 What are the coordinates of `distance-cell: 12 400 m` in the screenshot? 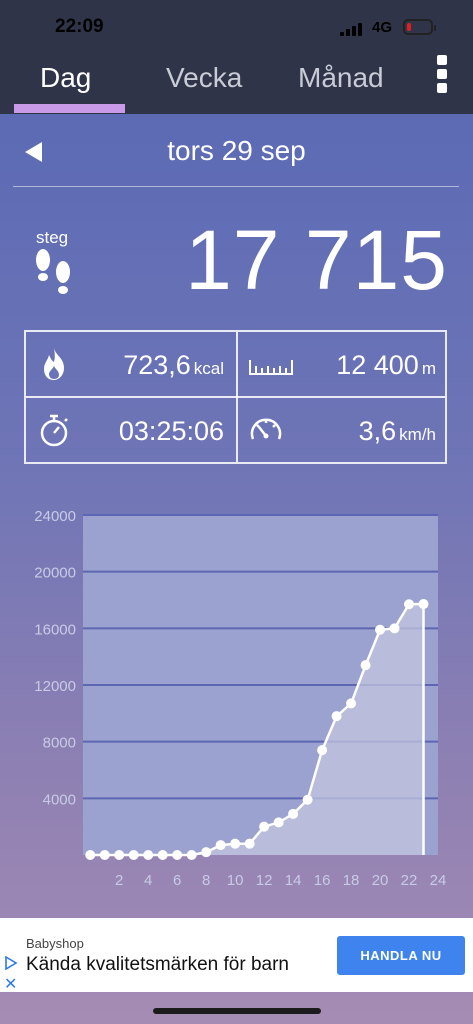 It's located at (343, 364).